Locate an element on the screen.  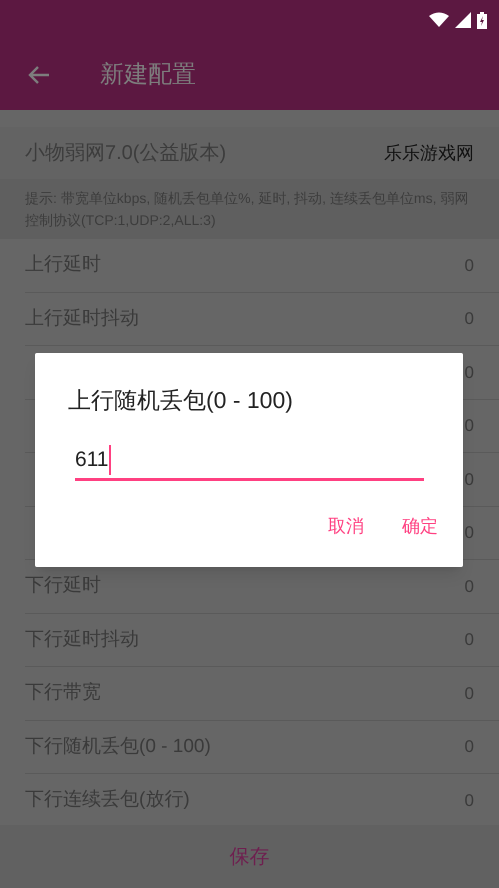
input-value: 611 is located at coordinates (91, 459).